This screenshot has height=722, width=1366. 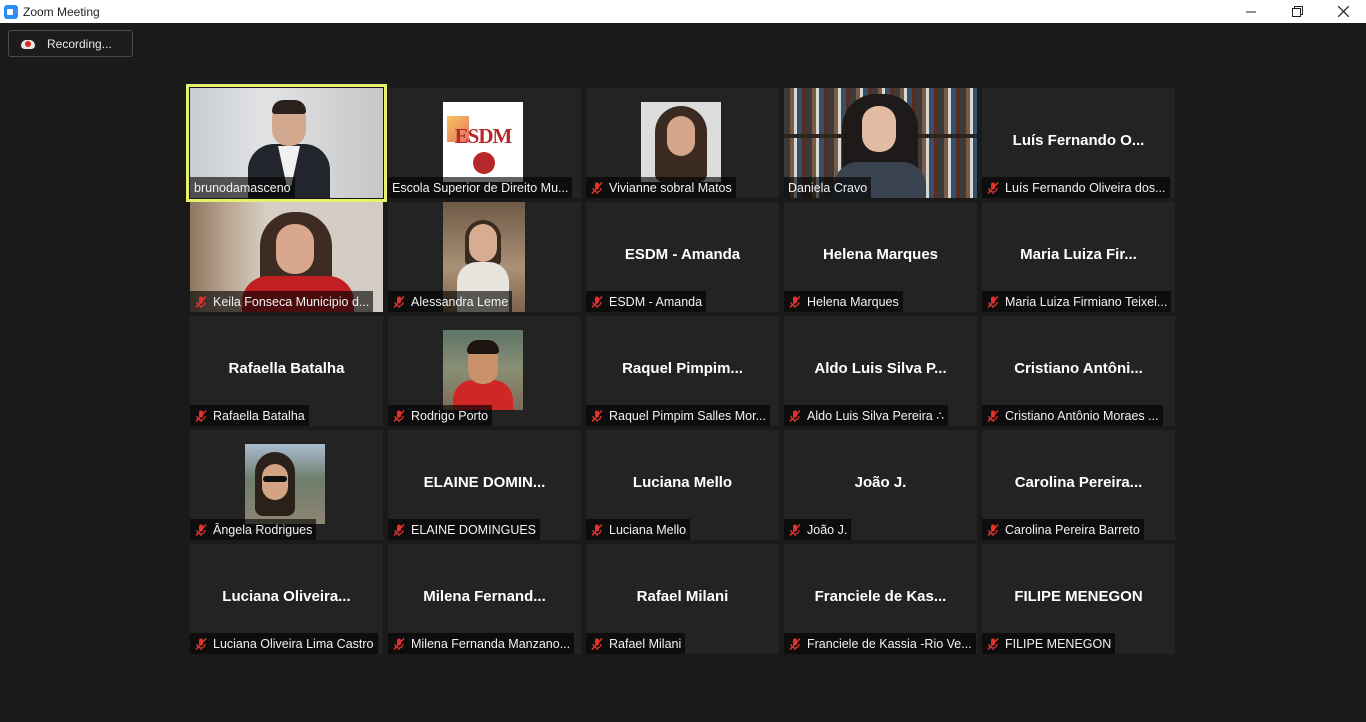 I want to click on participant-name-bar: Luciana Mello, so click(x=638, y=529).